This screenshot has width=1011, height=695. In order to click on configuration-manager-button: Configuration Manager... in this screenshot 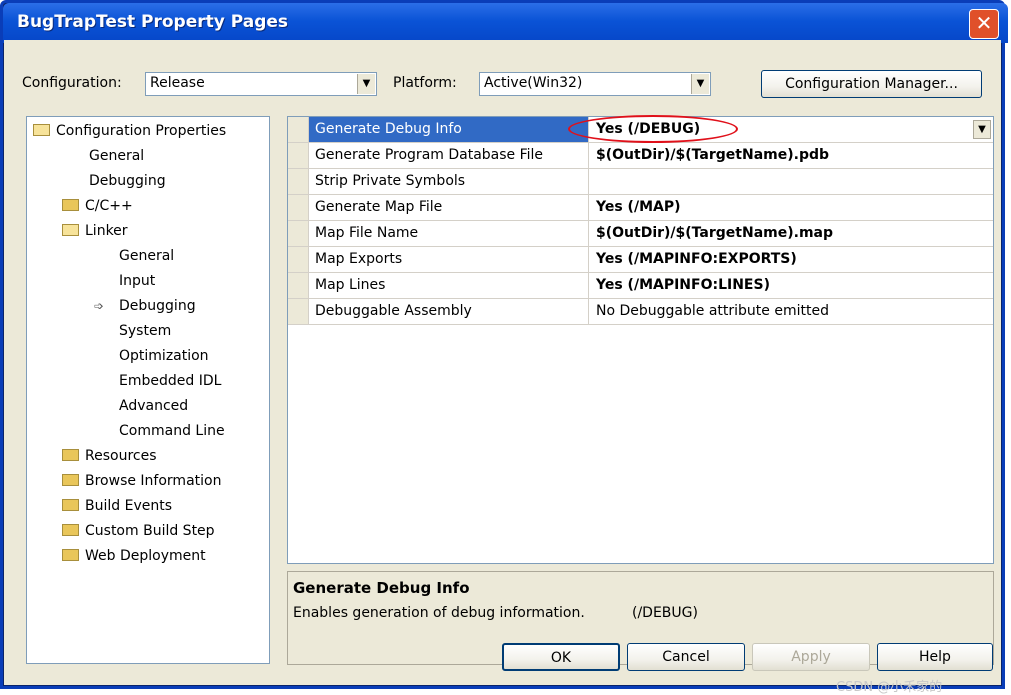, I will do `click(871, 84)`.